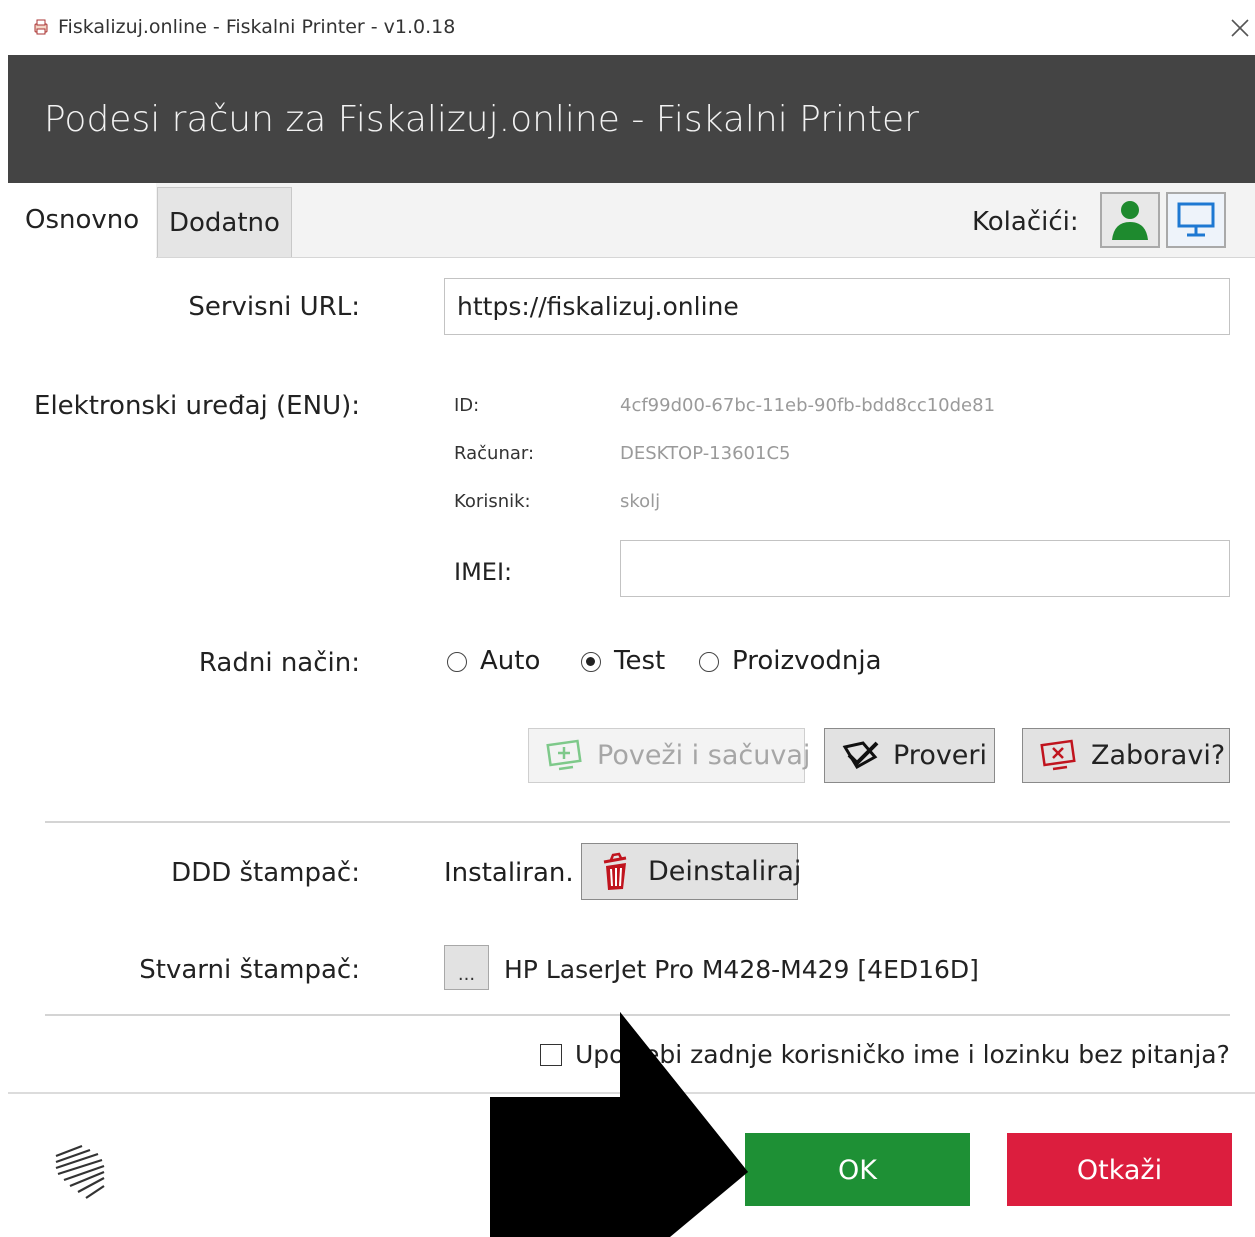  I want to click on radio-auto, so click(457, 662).